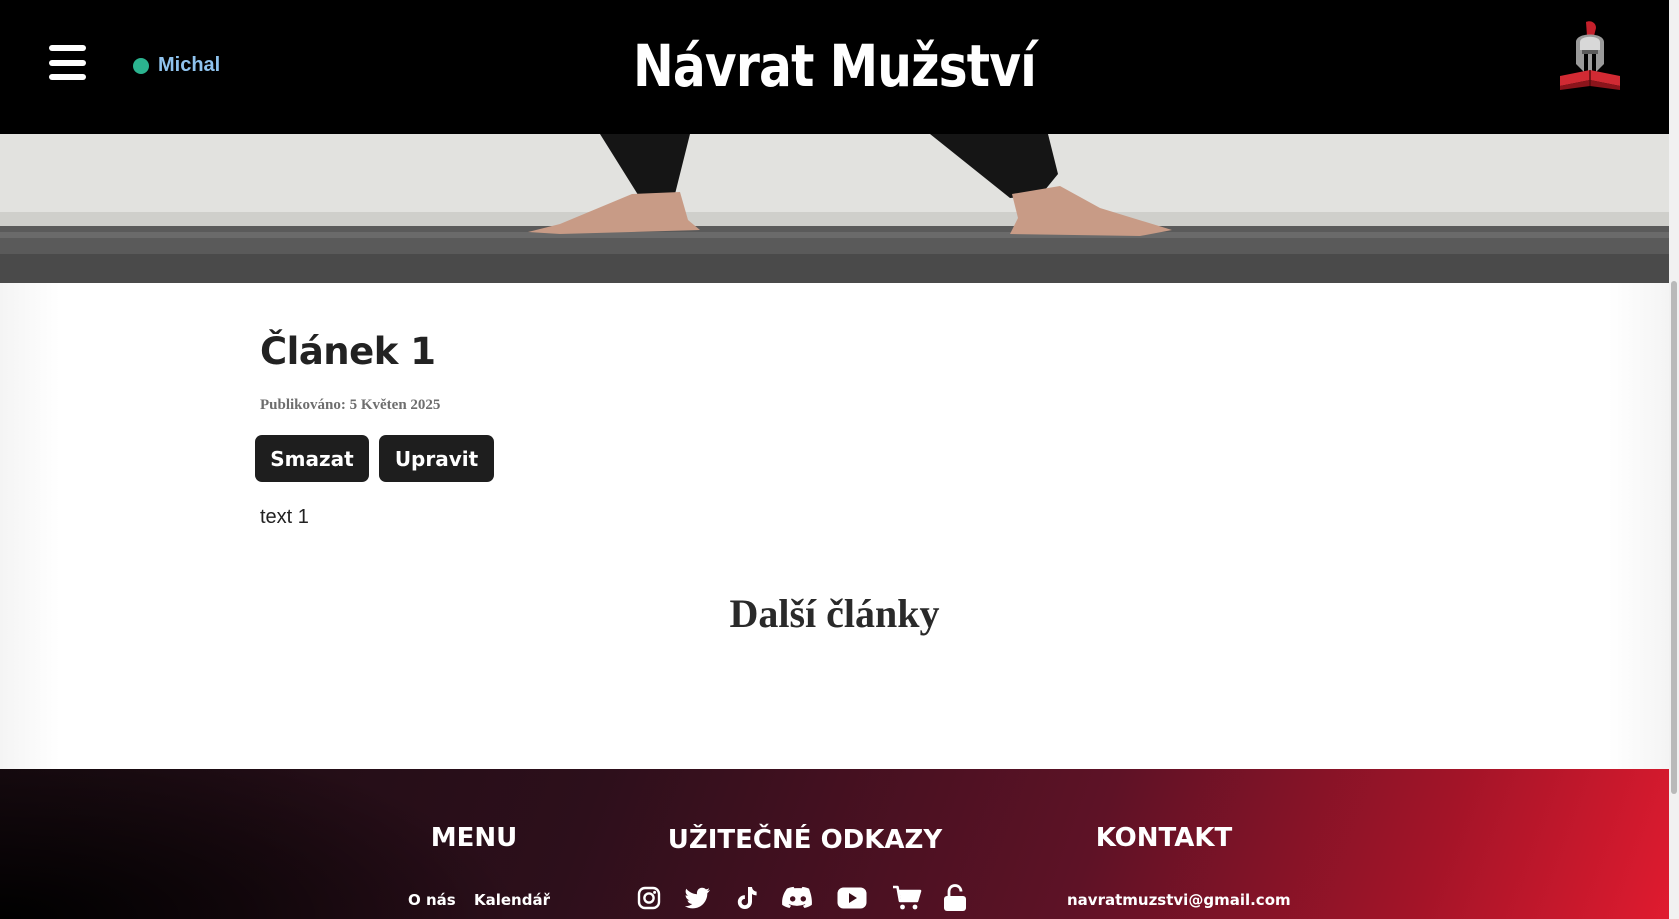 The height and width of the screenshot is (919, 1679). Describe the element at coordinates (1590, 58) in the screenshot. I see `spartan-helmet-logo-icon` at that location.